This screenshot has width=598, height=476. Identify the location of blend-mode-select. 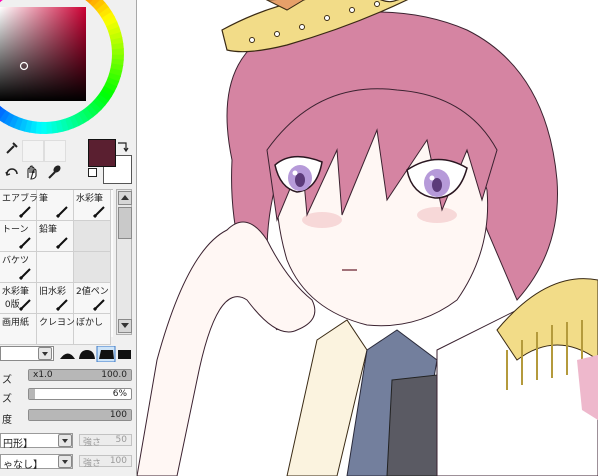
(27, 353).